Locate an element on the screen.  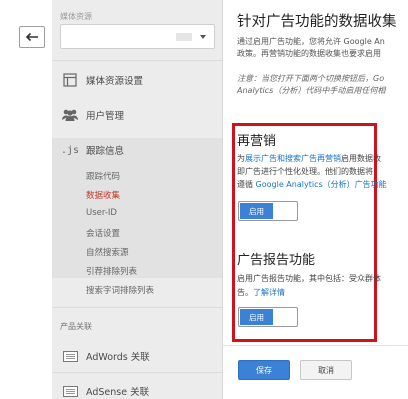
sidebar-item-adsense-links: AdSense 关联 is located at coordinates (137, 388).